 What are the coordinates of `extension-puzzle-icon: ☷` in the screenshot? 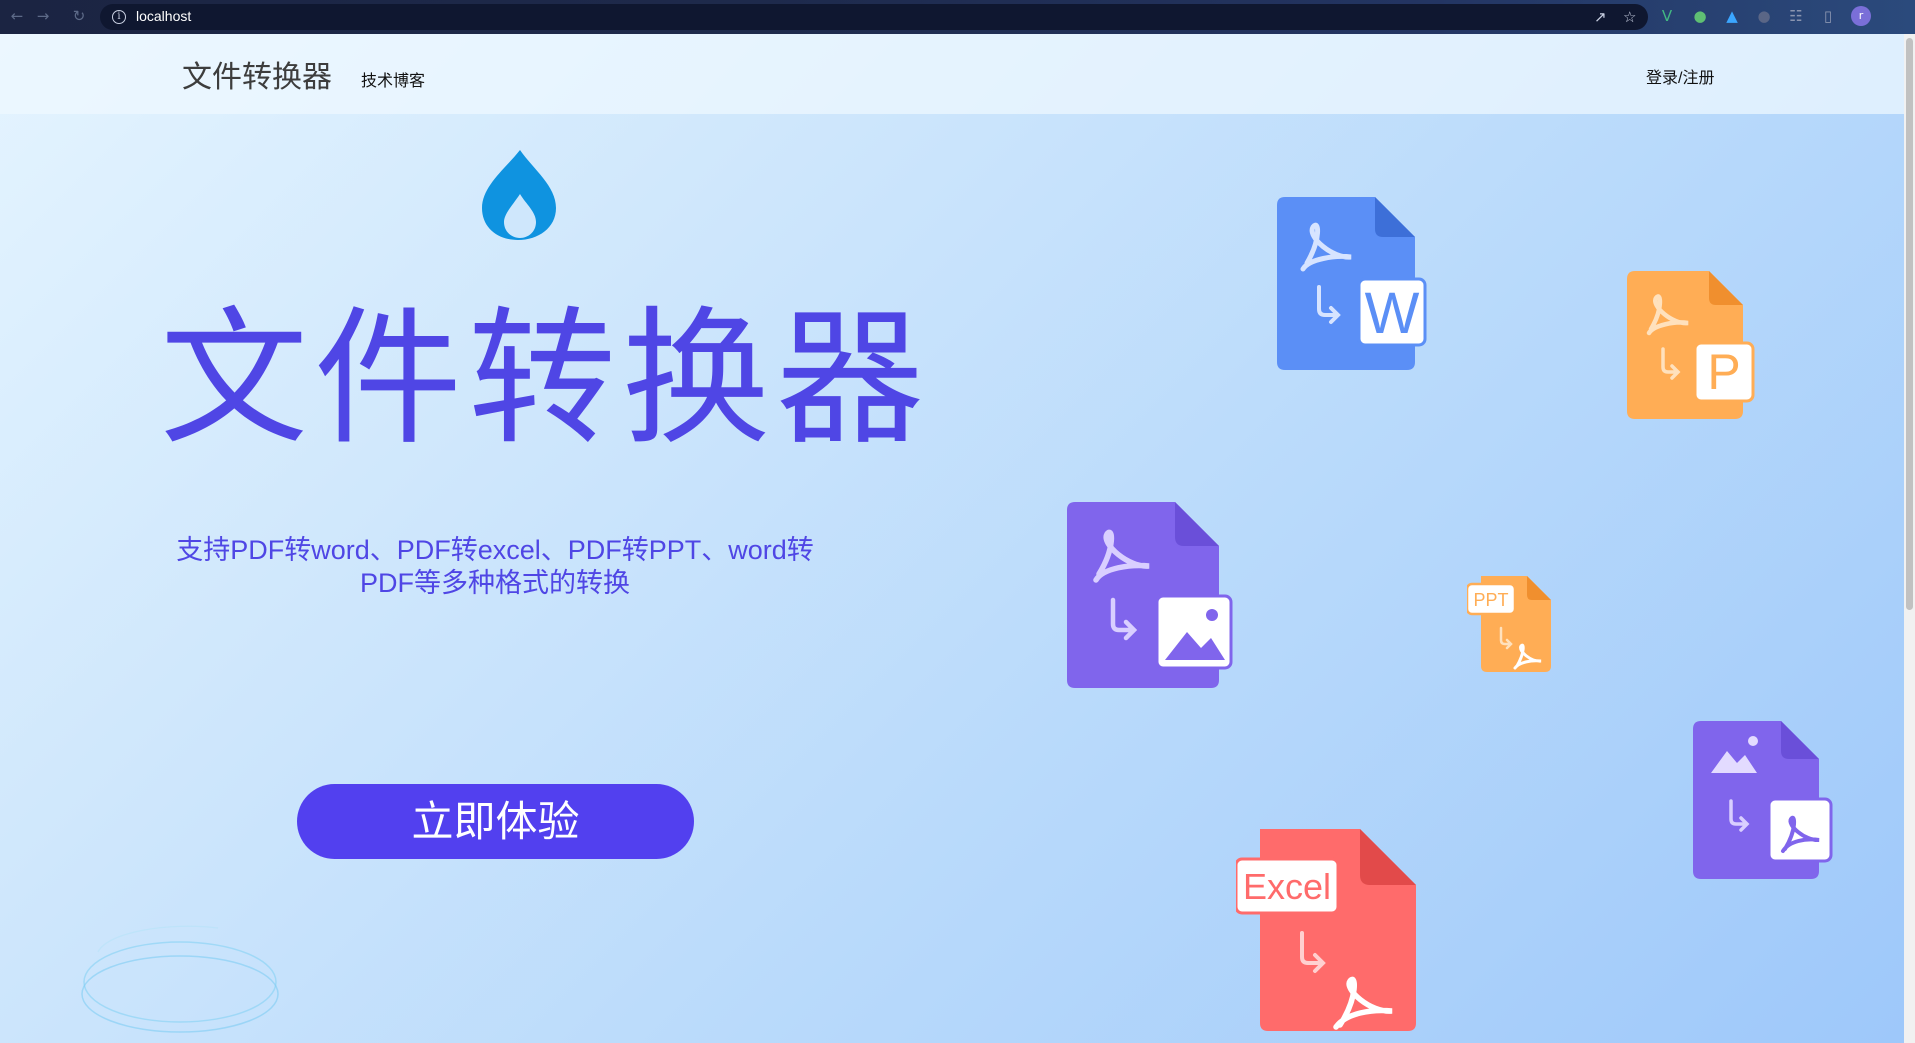 It's located at (1796, 16).